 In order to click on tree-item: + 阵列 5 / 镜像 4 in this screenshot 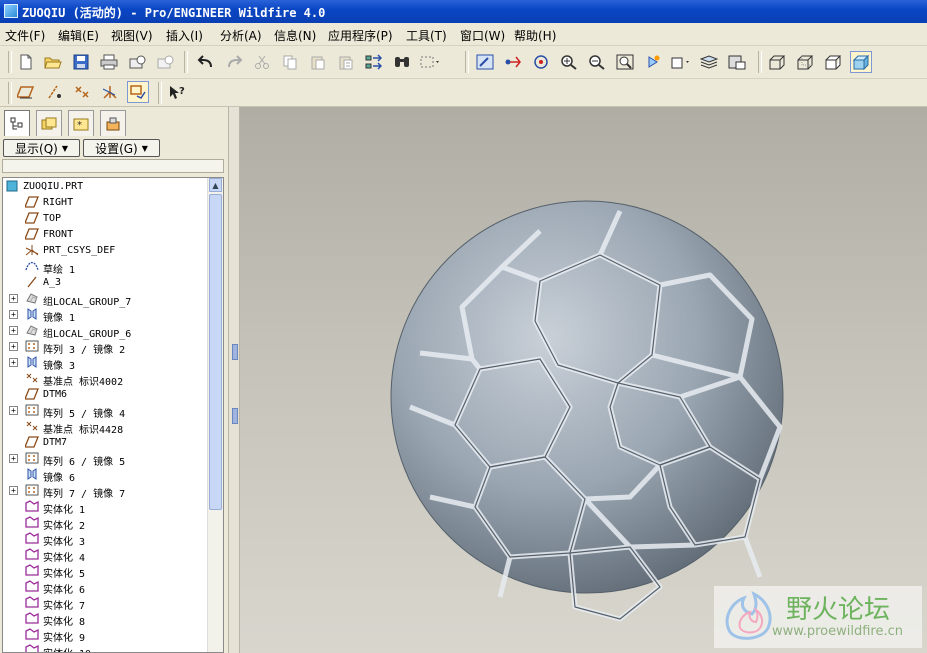, I will do `click(105, 411)`.